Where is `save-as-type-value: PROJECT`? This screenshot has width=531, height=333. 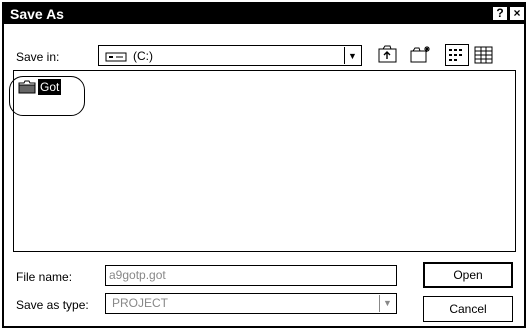 save-as-type-value: PROJECT is located at coordinates (140, 303).